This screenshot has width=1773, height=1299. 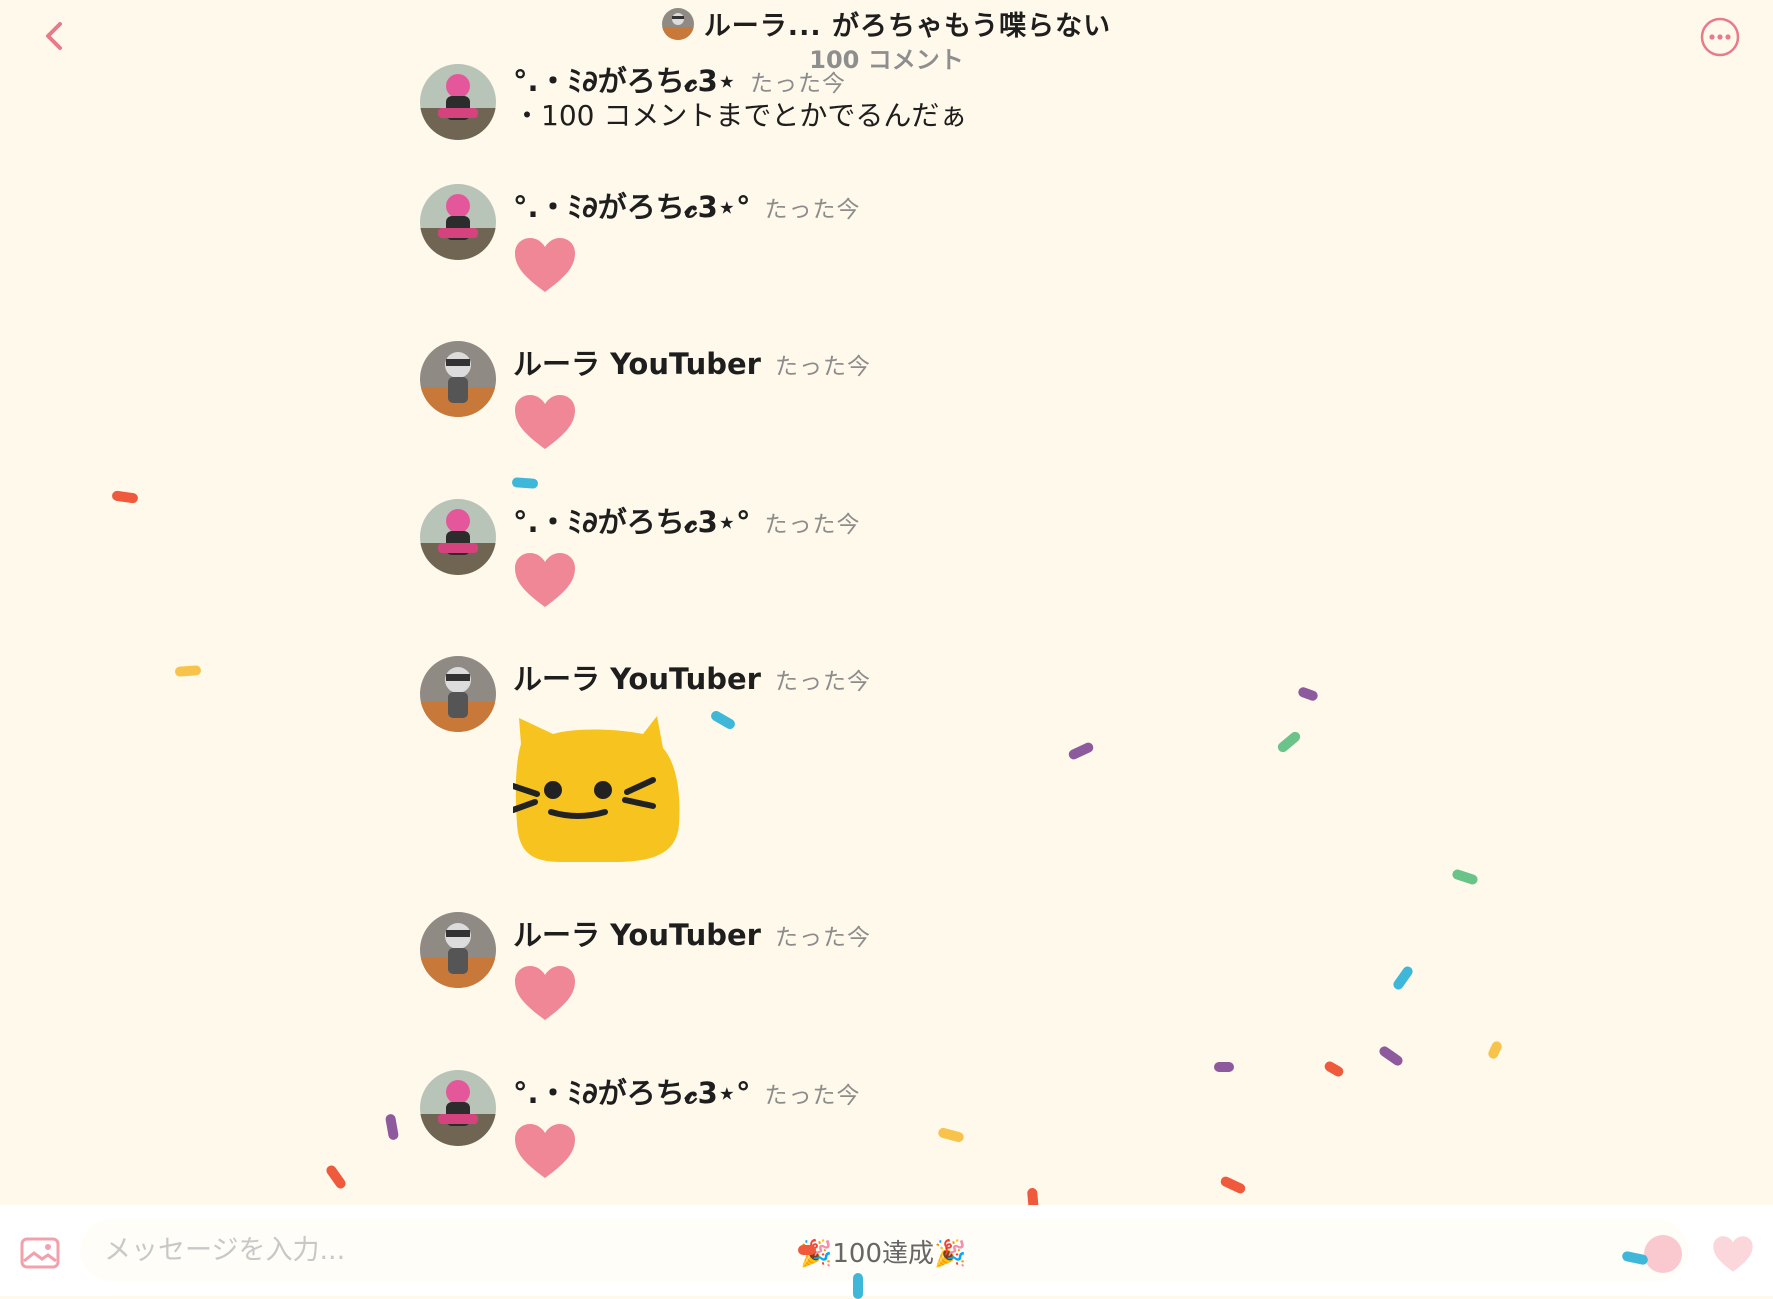 I want to click on heart-icon, so click(x=1733, y=1254).